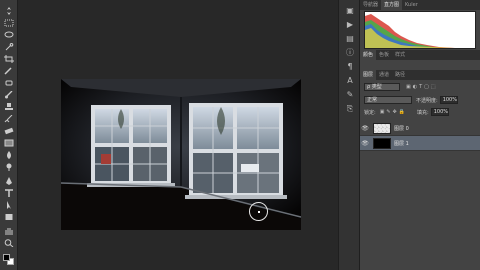 Image resolution: width=480 pixels, height=270 pixels. I want to click on opacity-label: 不透明度:, so click(427, 100).